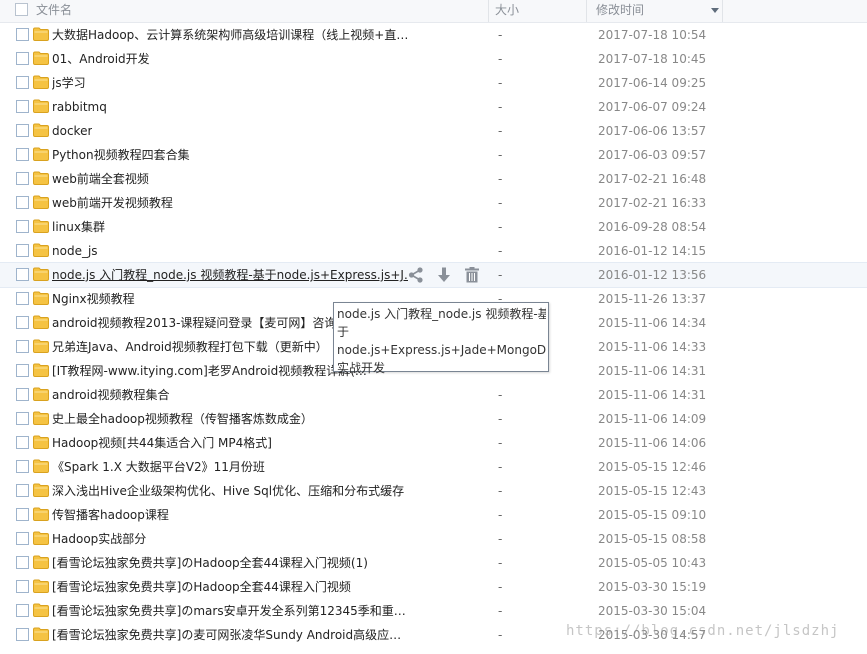  I want to click on file-name-link: web前端开发视频教程, so click(112, 203).